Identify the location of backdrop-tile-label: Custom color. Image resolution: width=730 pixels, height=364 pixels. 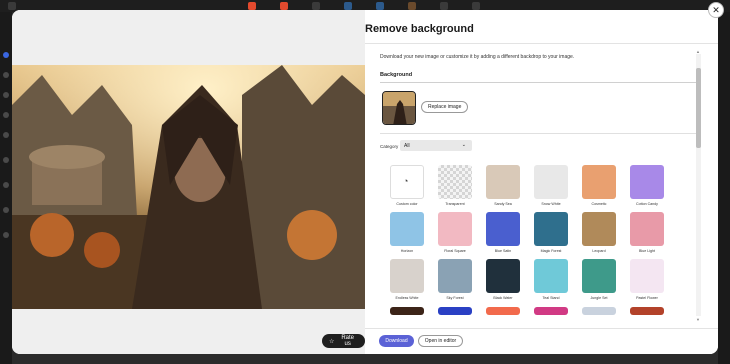
(407, 204).